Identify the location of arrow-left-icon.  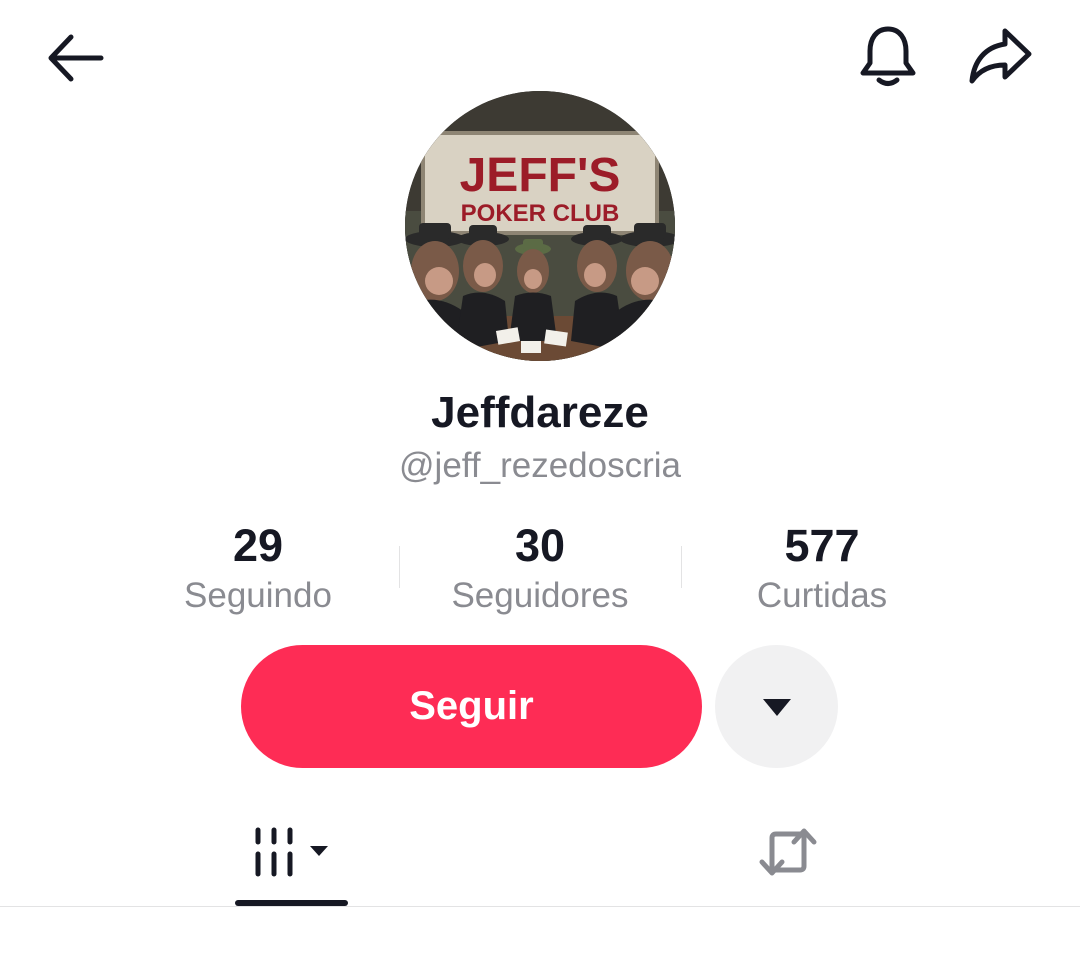
(76, 58).